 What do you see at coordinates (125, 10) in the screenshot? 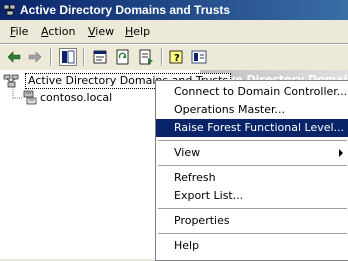
I see `window-title: Active Directory Domains and Trusts` at bounding box center [125, 10].